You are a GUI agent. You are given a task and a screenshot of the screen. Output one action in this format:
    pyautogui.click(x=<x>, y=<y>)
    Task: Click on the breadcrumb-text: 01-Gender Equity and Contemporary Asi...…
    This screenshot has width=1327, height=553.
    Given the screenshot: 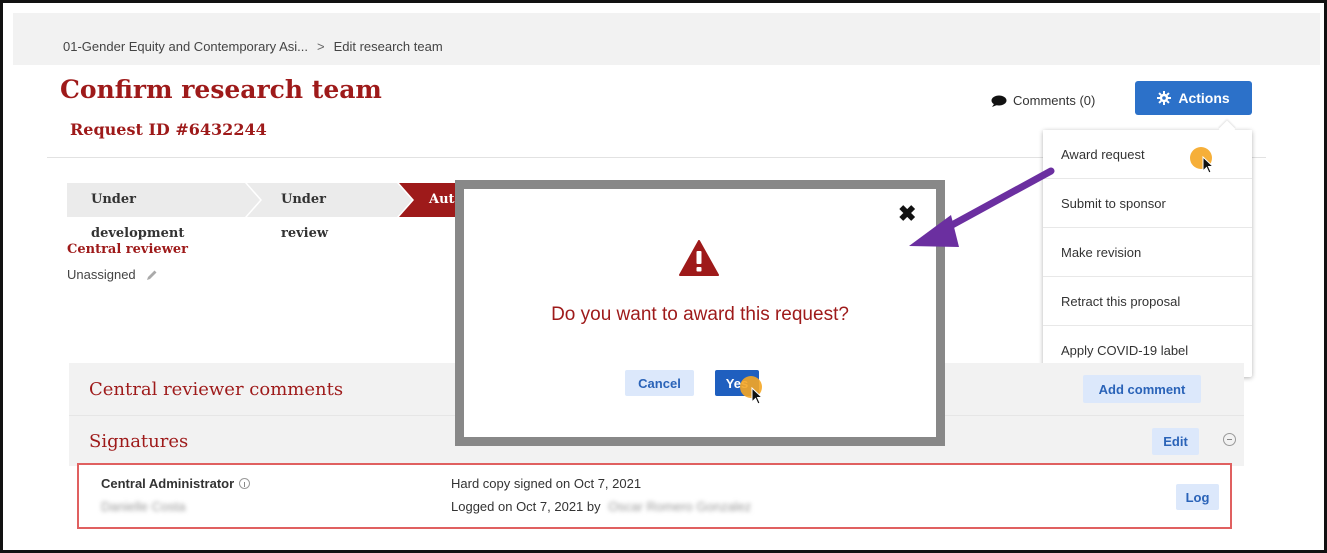 What is the action you would take?
    pyautogui.click(x=253, y=46)
    